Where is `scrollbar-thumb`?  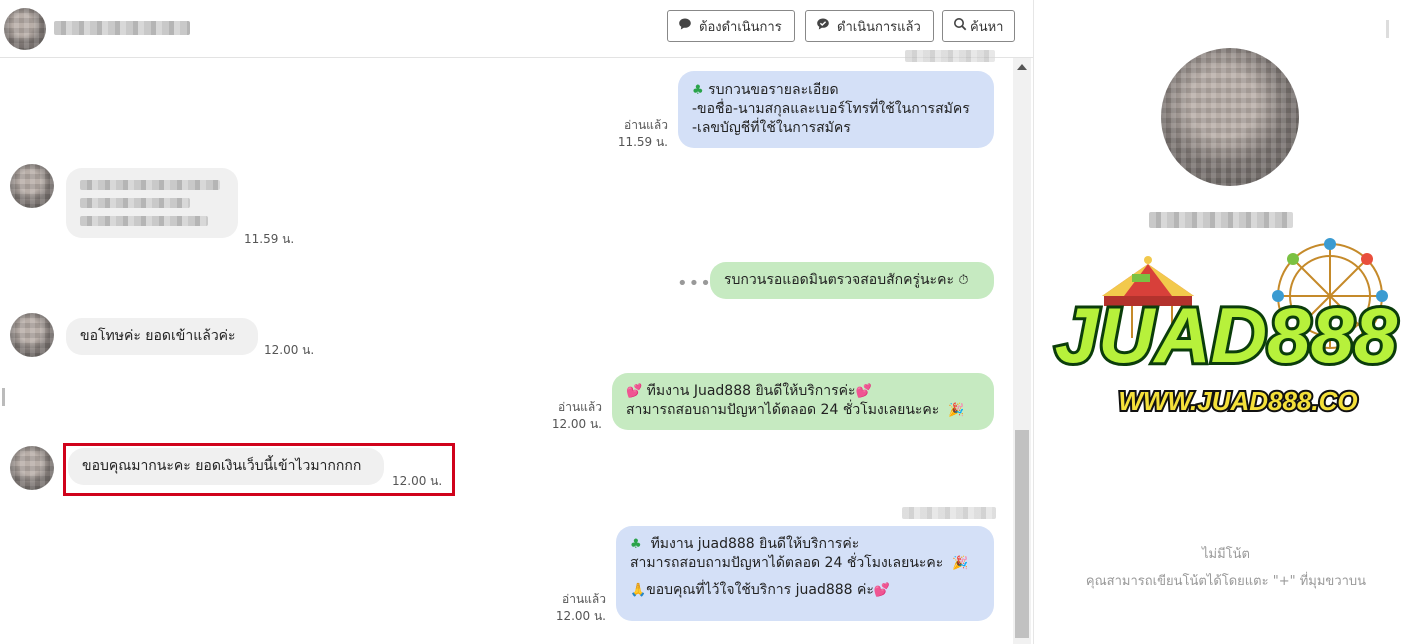
scrollbar-thumb is located at coordinates (1022, 534).